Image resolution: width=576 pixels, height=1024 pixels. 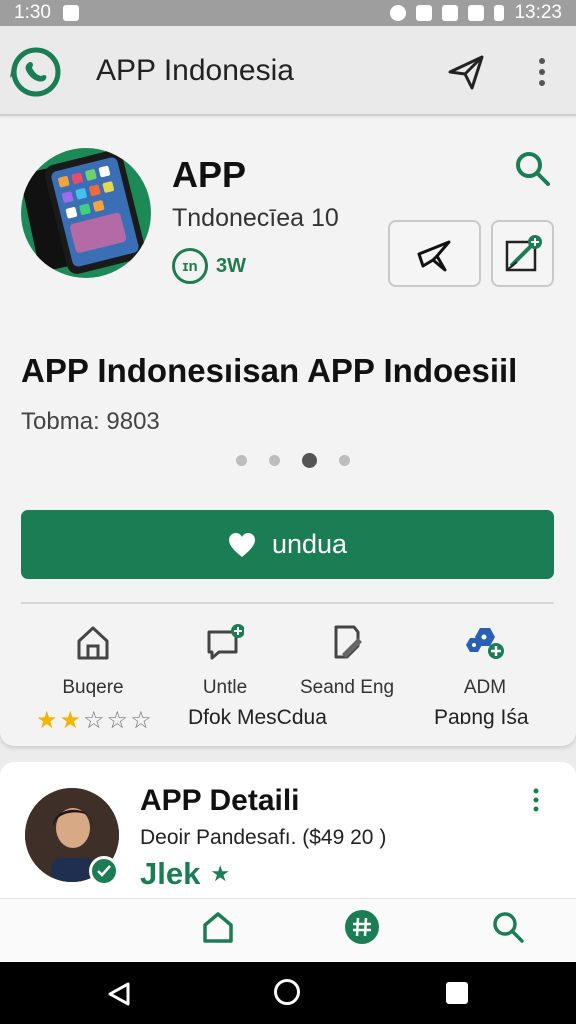 What do you see at coordinates (190, 266) in the screenshot?
I see `badge-icon: ɪn` at bounding box center [190, 266].